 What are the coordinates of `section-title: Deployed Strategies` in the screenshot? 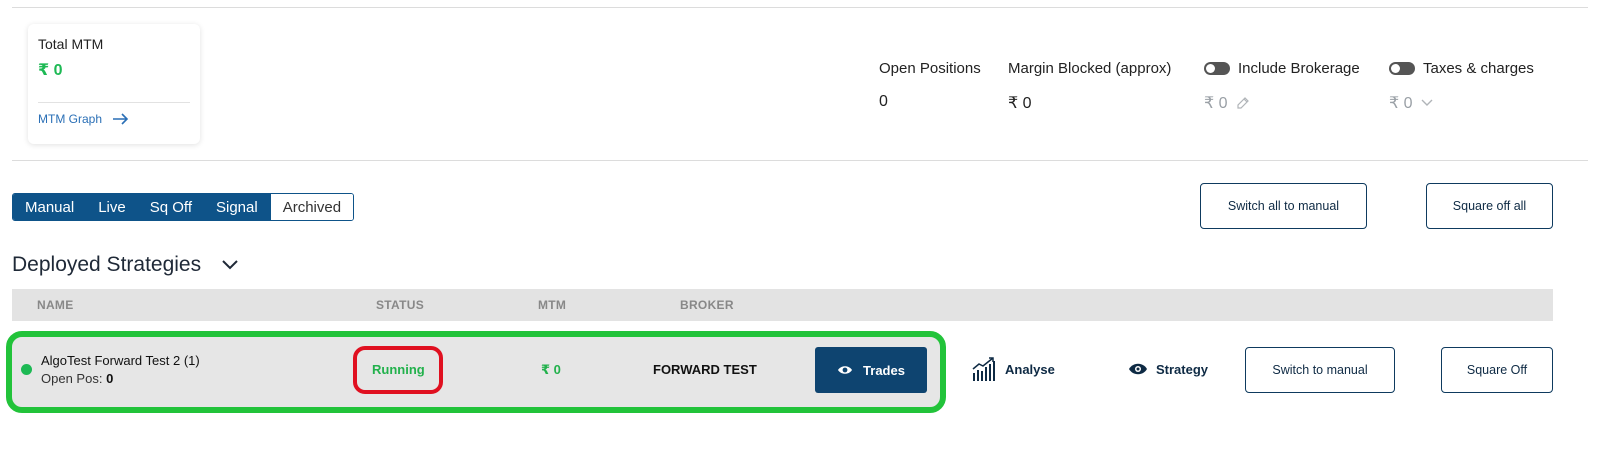 It's located at (107, 264).